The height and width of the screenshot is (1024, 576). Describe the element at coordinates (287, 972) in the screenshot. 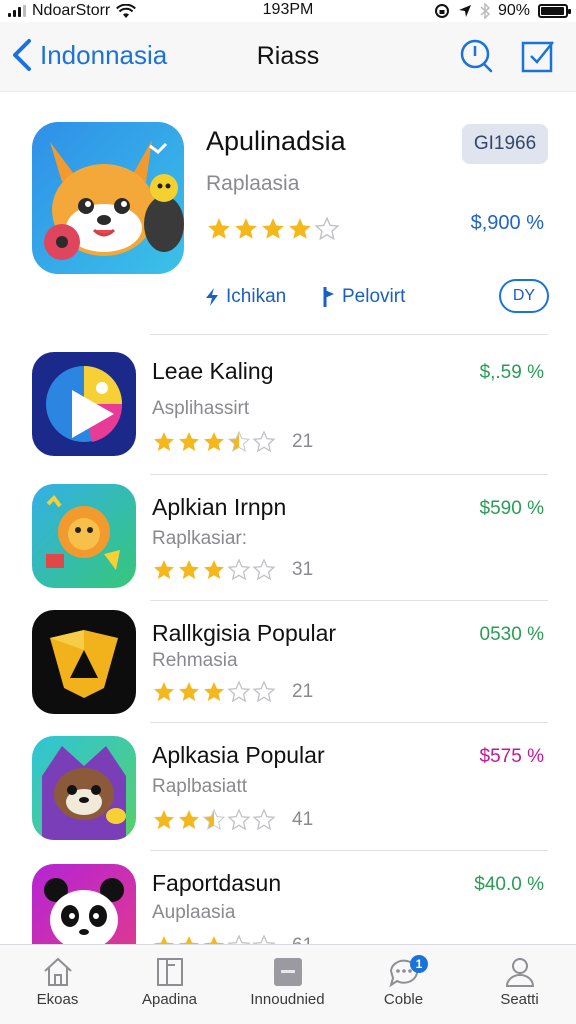

I see `card-icon` at that location.